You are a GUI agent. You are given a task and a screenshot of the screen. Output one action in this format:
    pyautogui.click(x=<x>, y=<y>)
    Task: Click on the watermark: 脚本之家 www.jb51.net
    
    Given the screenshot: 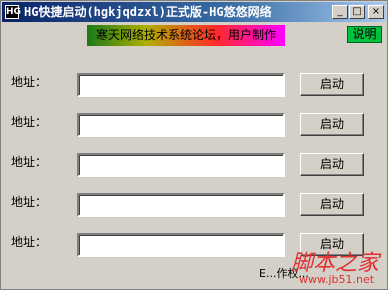 What is the action you would take?
    pyautogui.click(x=340, y=268)
    